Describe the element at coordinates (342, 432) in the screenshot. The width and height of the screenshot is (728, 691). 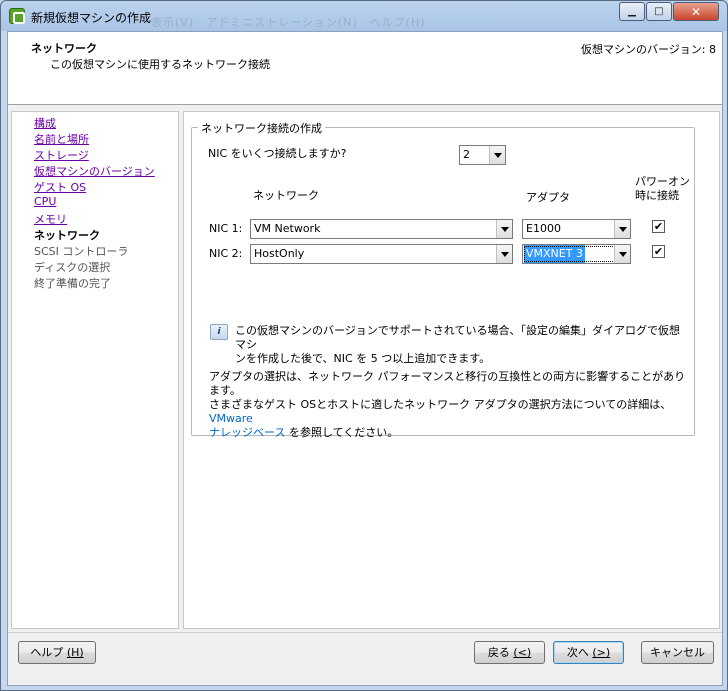
I see `adapter-info-line-3-tail: を参照してください。` at that location.